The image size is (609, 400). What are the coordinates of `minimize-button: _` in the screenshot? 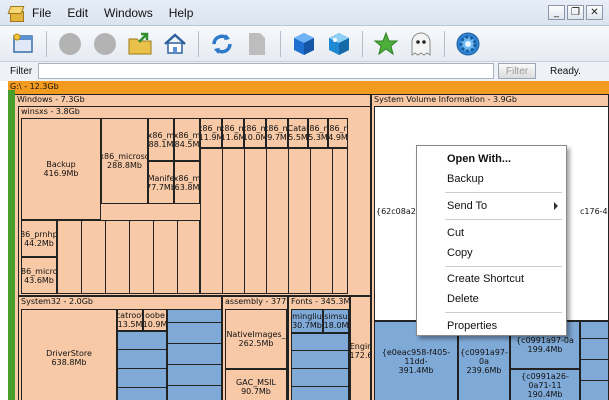 It's located at (556, 12).